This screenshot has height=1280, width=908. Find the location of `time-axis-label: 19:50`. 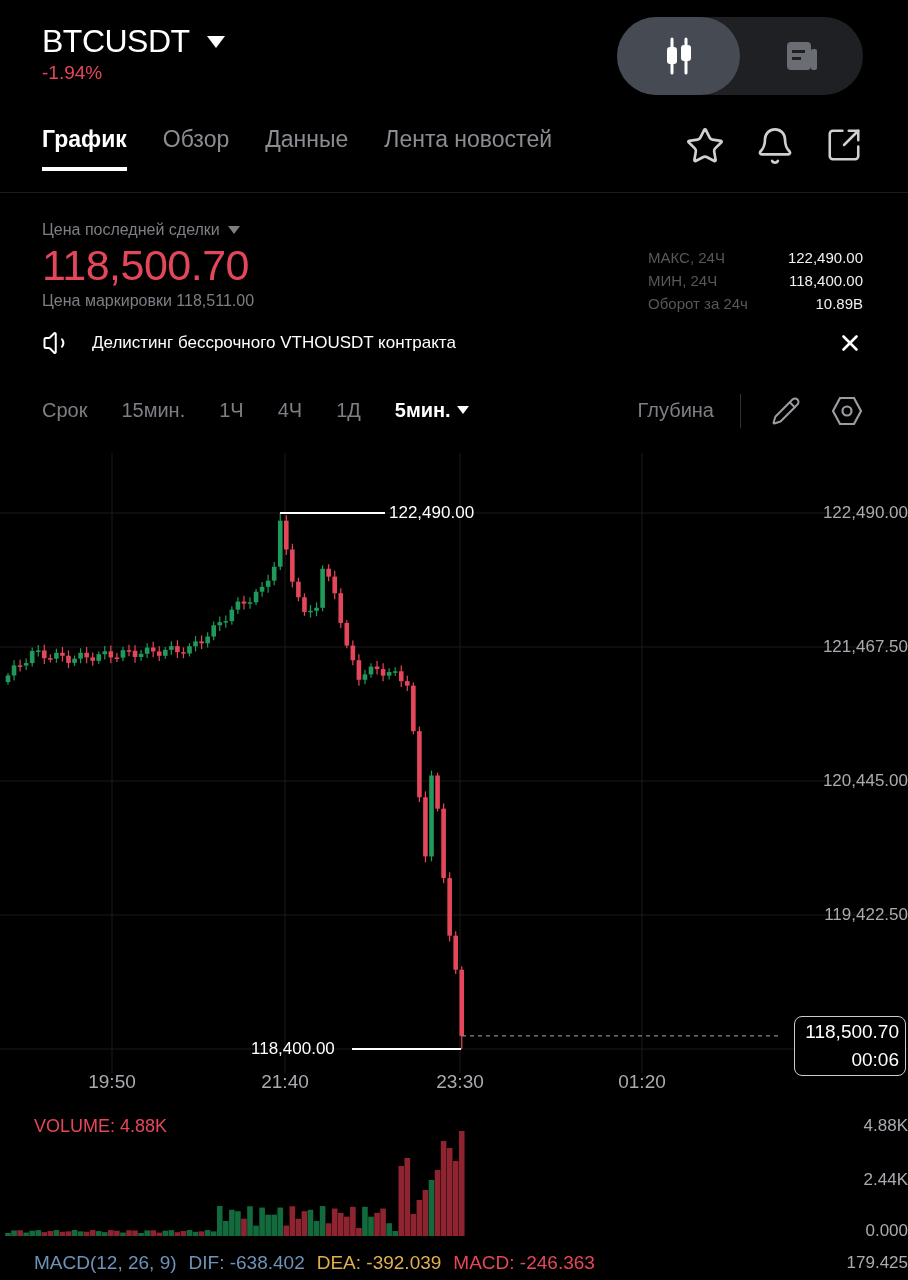

time-axis-label: 19:50 is located at coordinates (112, 1082).